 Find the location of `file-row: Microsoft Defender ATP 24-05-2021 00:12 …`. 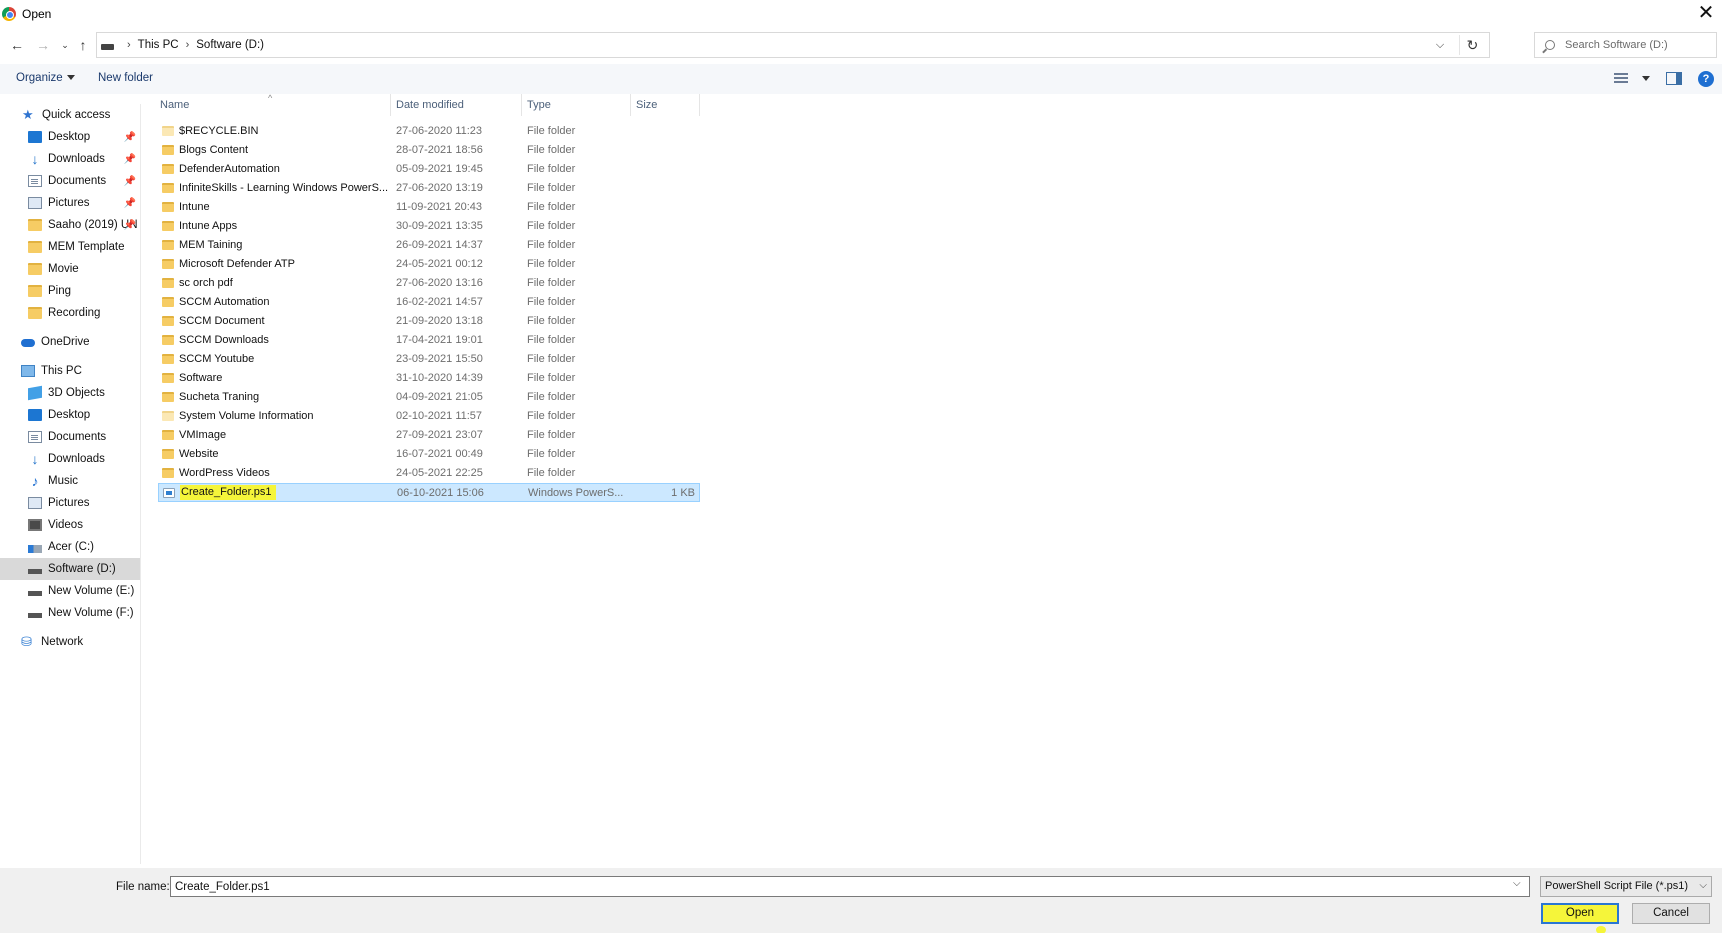

file-row: Microsoft Defender ATP 24-05-2021 00:12 … is located at coordinates (429, 264).